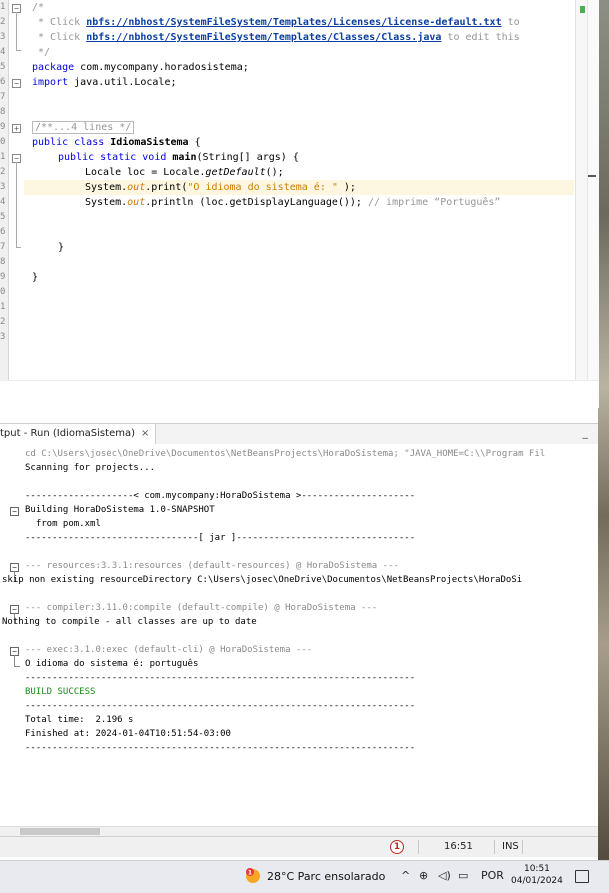 This screenshot has height=893, width=609. I want to click on cursor-position: 16:51, so click(458, 846).